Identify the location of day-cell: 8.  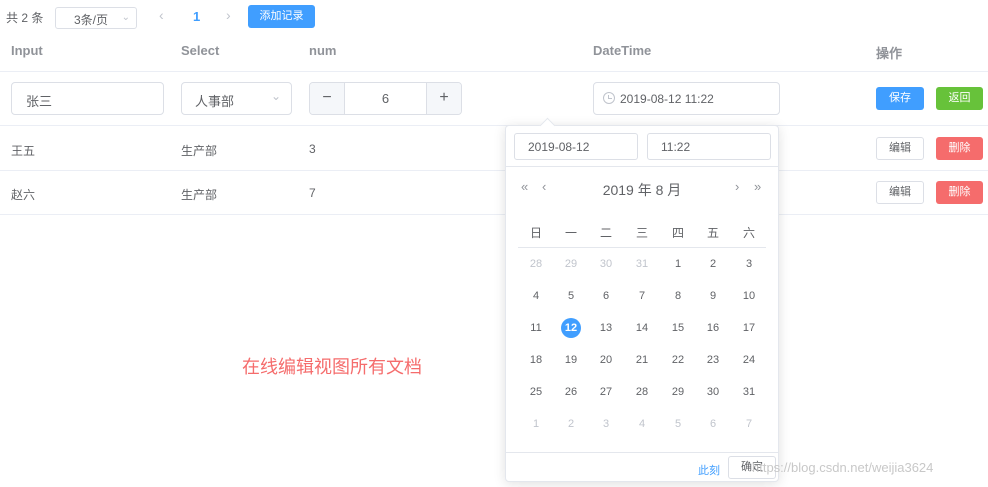
(678, 296).